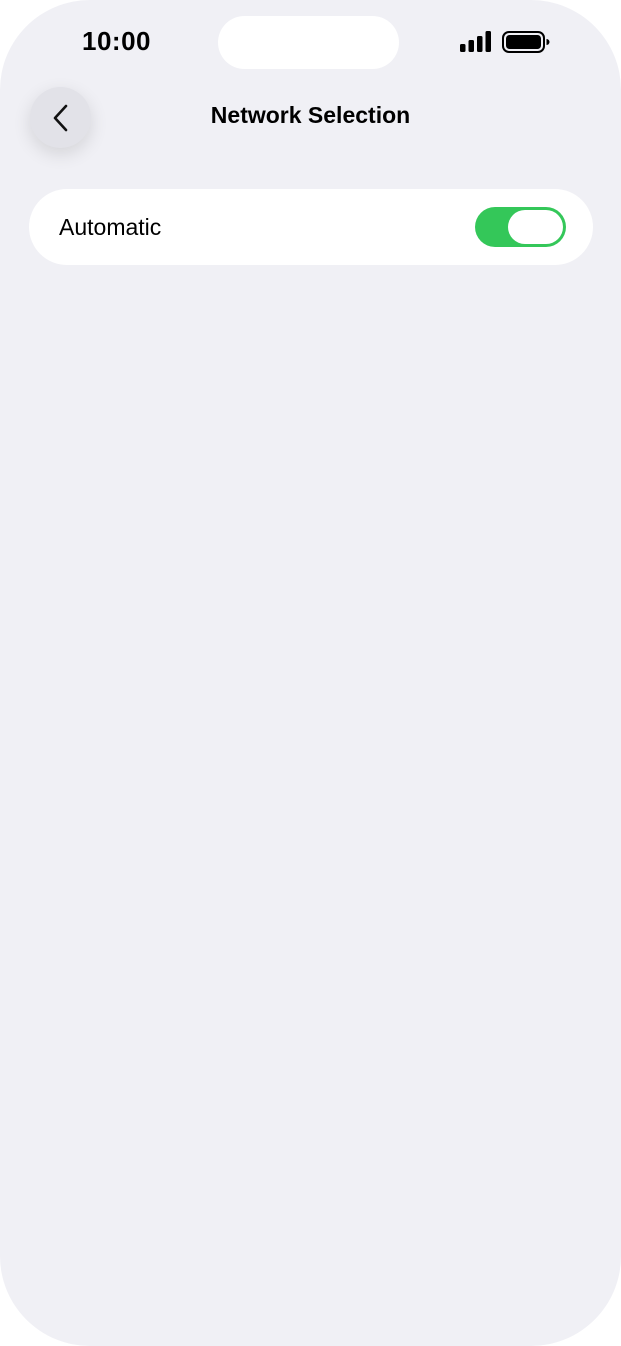  What do you see at coordinates (526, 42) in the screenshot?
I see `battery-full-icon` at bounding box center [526, 42].